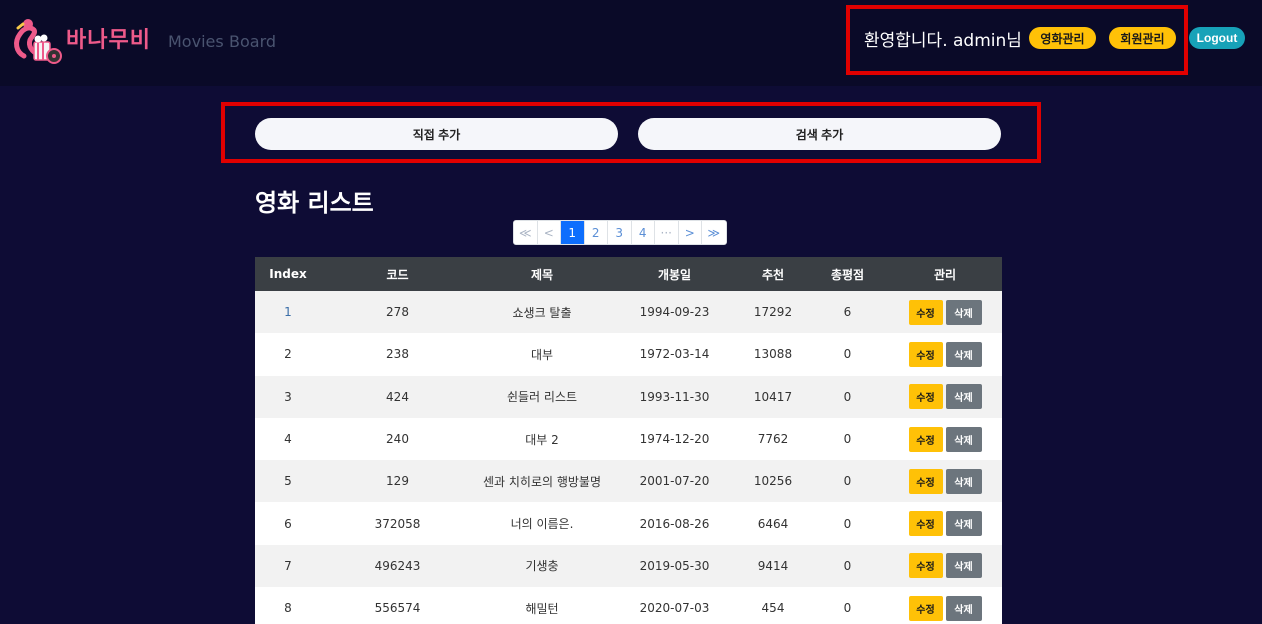 This screenshot has width=1262, height=624. What do you see at coordinates (773, 608) in the screenshot?
I see `cell-recommend: 454` at bounding box center [773, 608].